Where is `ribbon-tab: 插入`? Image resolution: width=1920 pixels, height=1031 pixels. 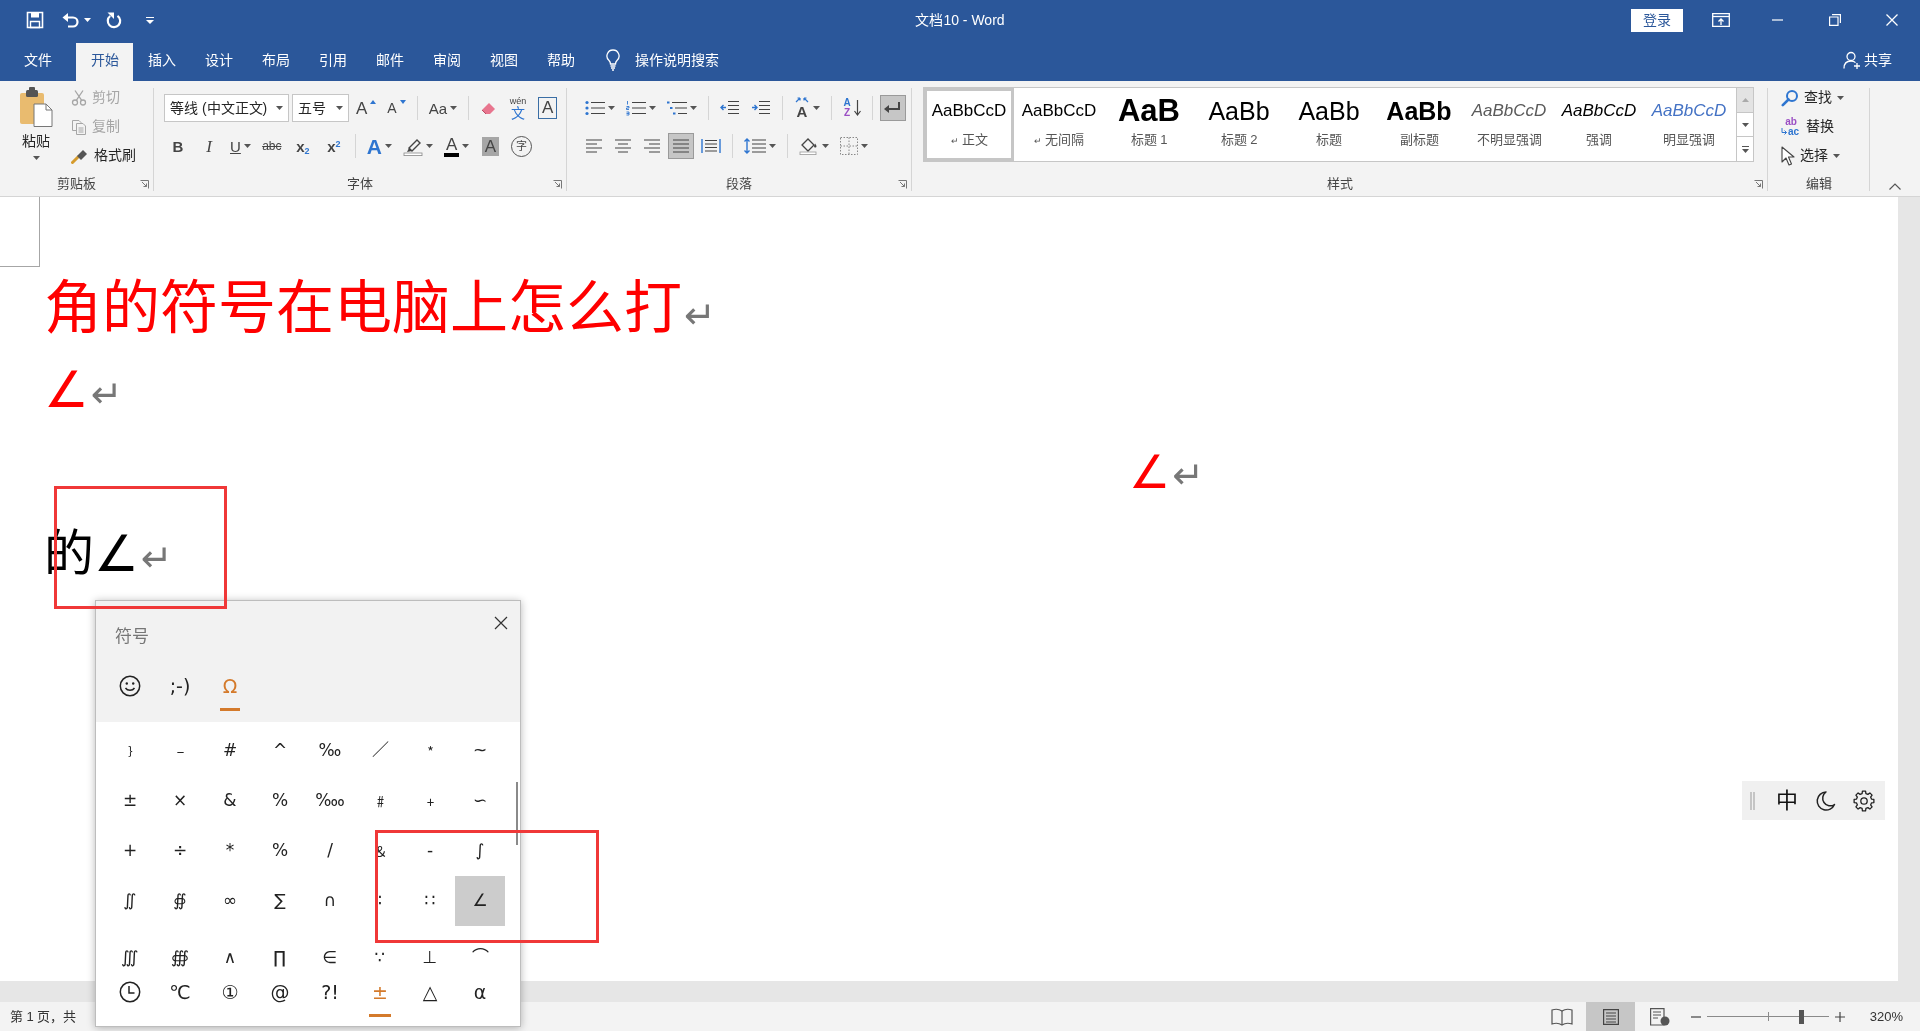 ribbon-tab: 插入 is located at coordinates (161, 62).